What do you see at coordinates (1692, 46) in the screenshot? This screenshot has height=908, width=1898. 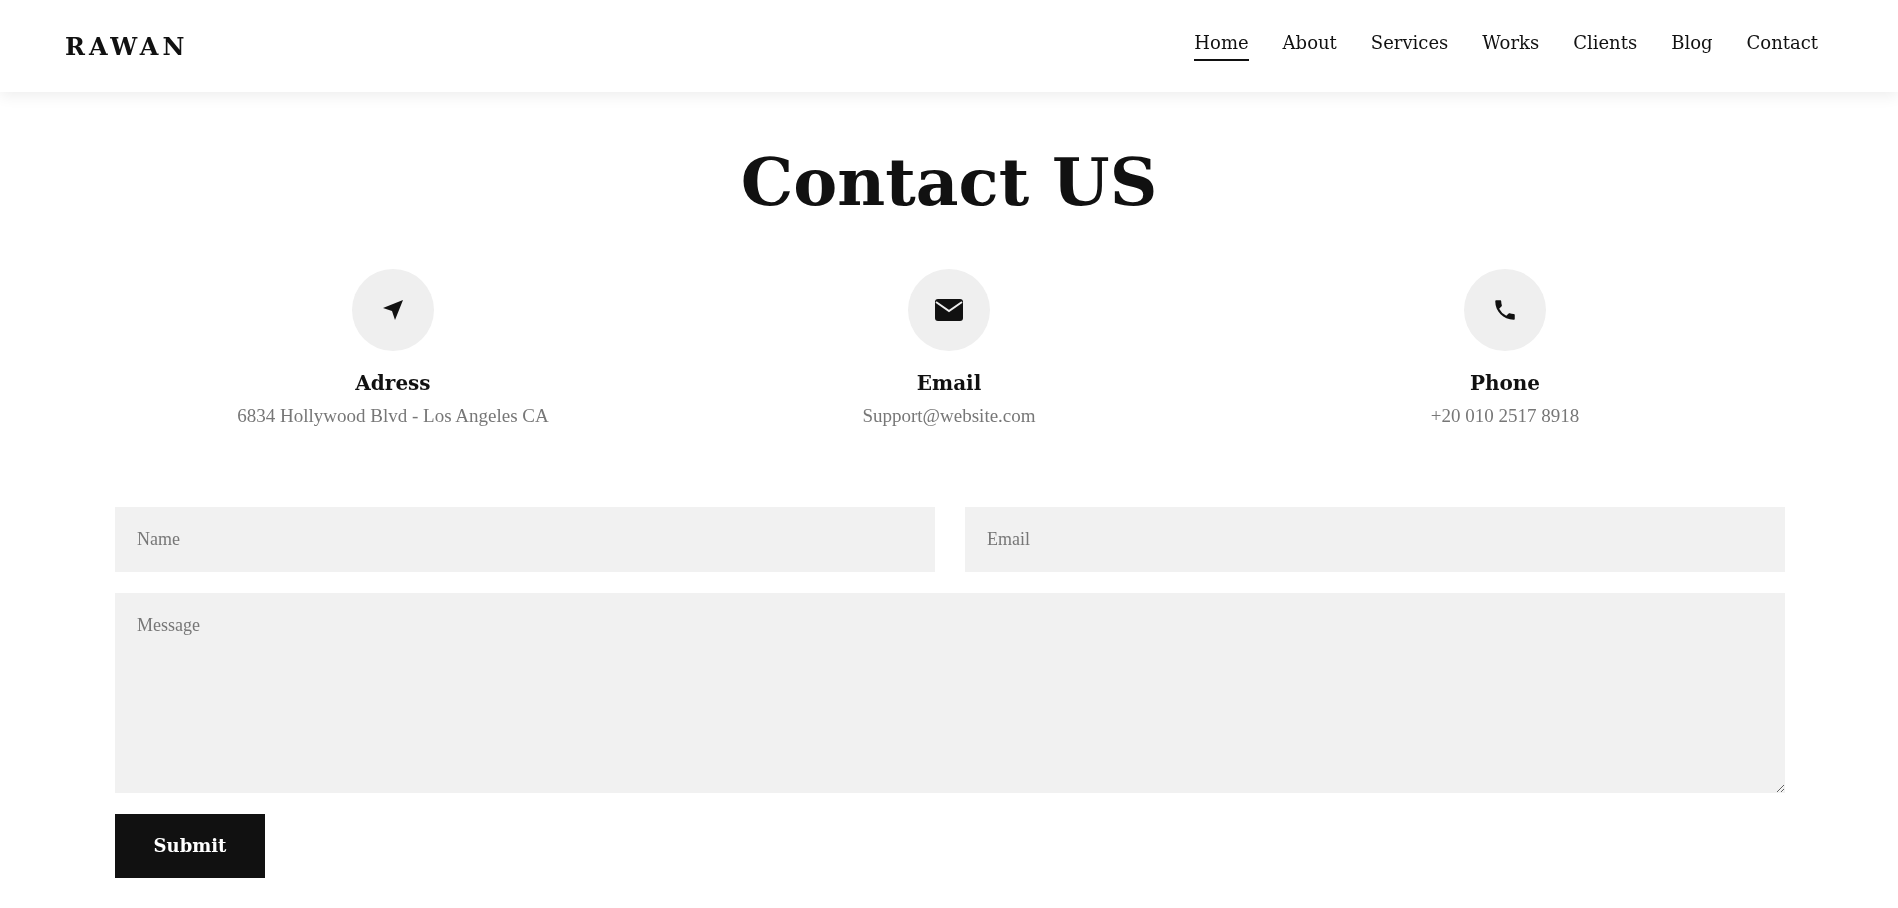 I see `nav-link: Blog` at bounding box center [1692, 46].